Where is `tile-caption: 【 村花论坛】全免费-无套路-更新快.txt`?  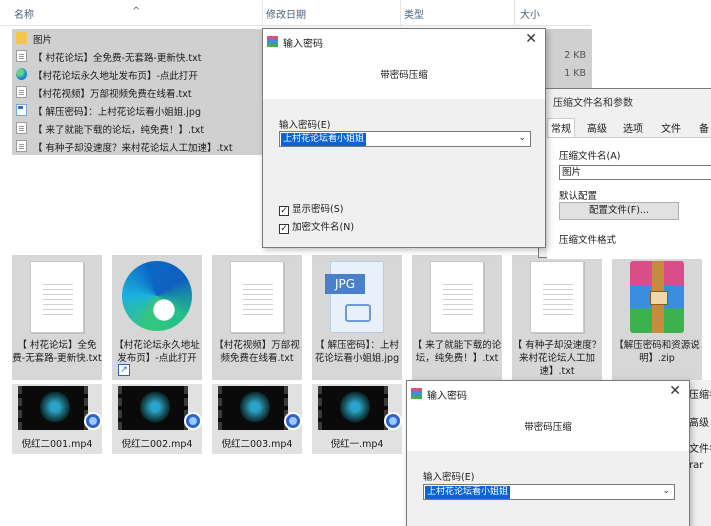 tile-caption: 【 村花论坛】全免费-无套路-更新快.txt is located at coordinates (57, 352).